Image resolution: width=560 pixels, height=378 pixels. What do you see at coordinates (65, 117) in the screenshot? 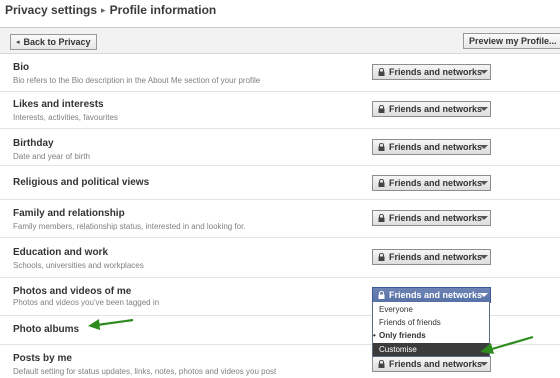
I see `setting-description: Interests, activities, favourites` at bounding box center [65, 117].